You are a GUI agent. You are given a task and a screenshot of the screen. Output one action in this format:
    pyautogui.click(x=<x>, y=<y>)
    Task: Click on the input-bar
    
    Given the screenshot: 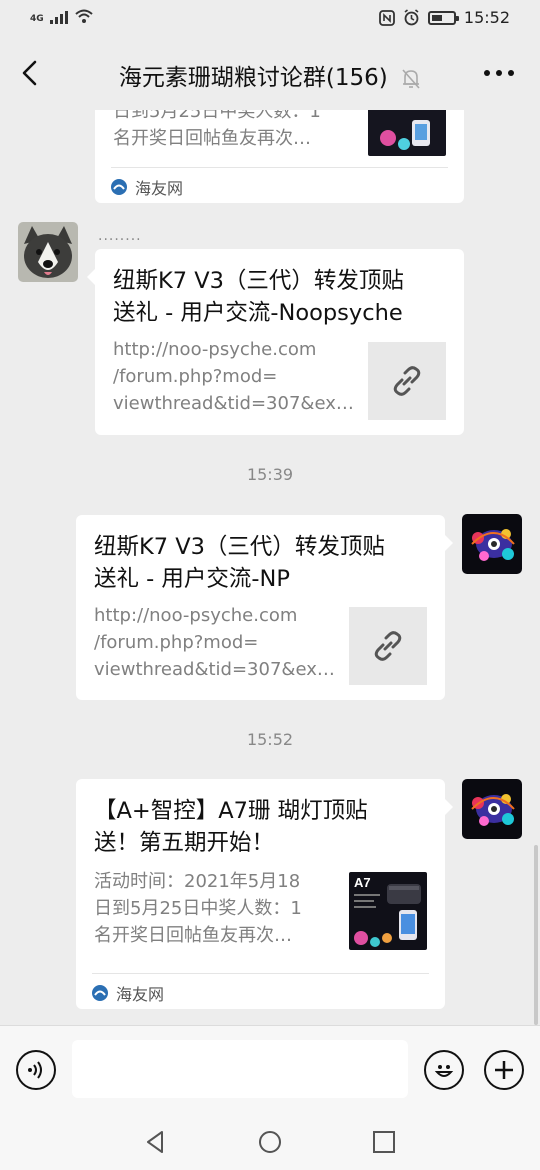 What is the action you would take?
    pyautogui.click(x=270, y=1070)
    